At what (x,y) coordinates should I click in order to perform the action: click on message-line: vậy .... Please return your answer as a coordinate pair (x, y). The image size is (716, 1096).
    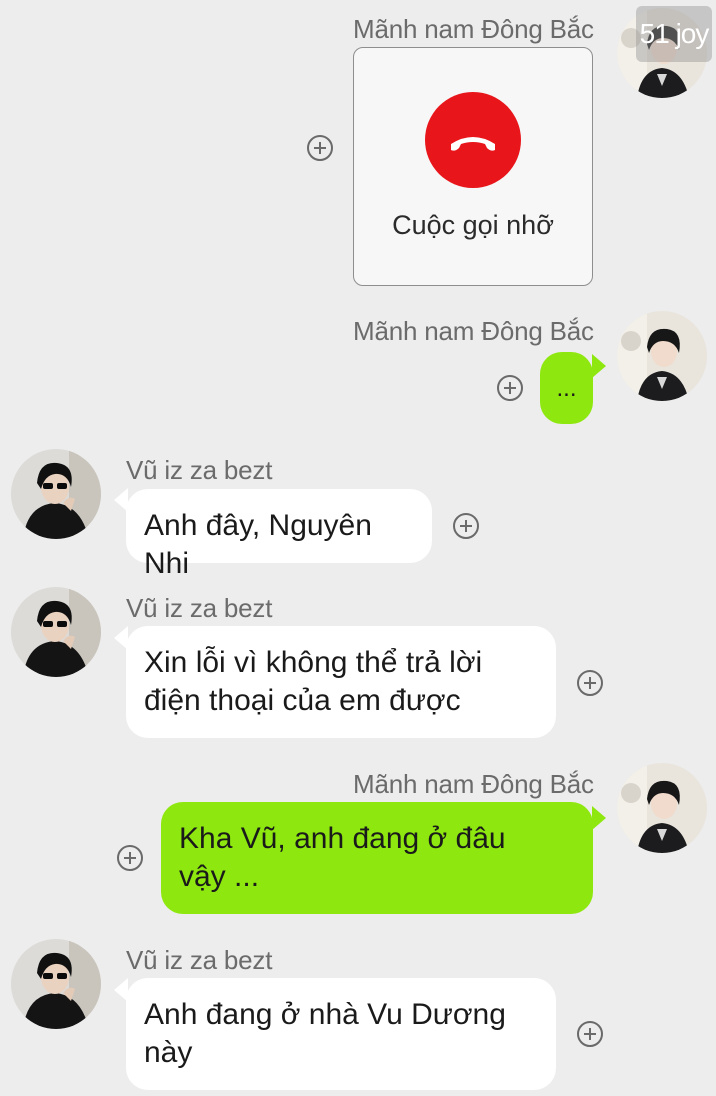
    Looking at the image, I should click on (219, 876).